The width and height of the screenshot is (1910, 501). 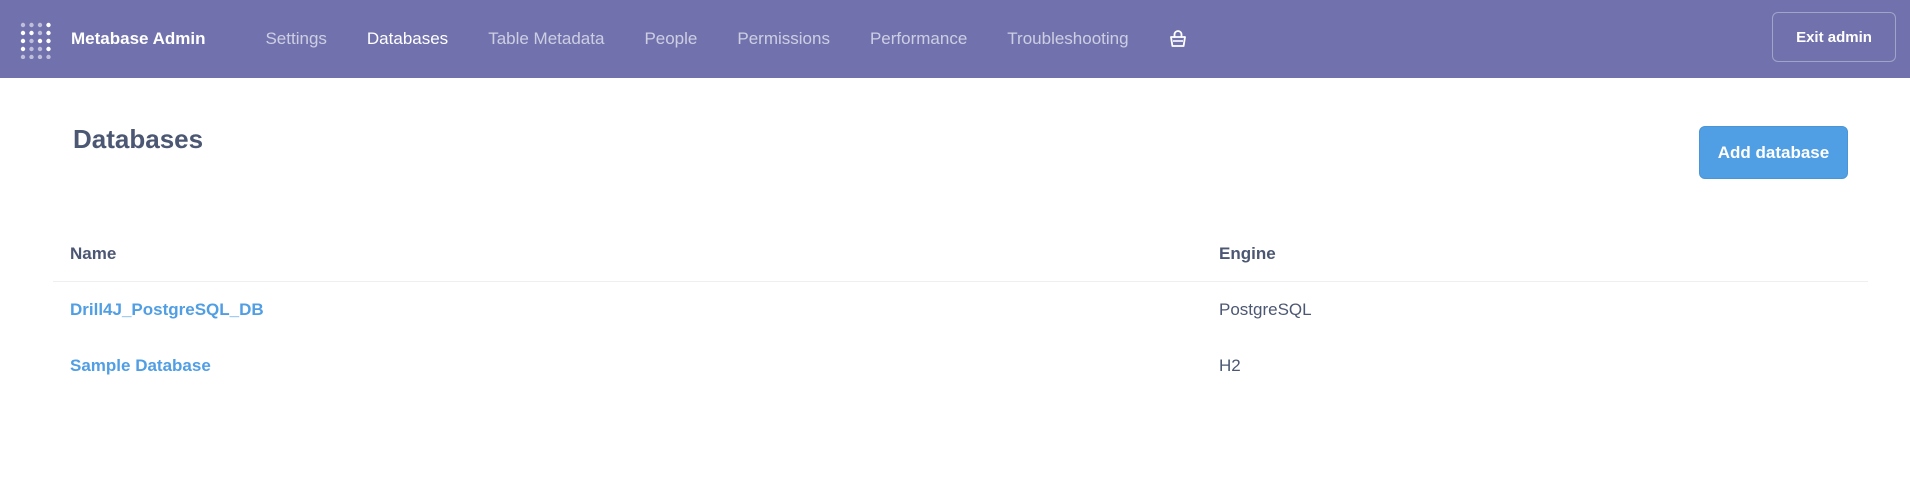 What do you see at coordinates (960, 257) in the screenshot?
I see `table-header: Name Engine` at bounding box center [960, 257].